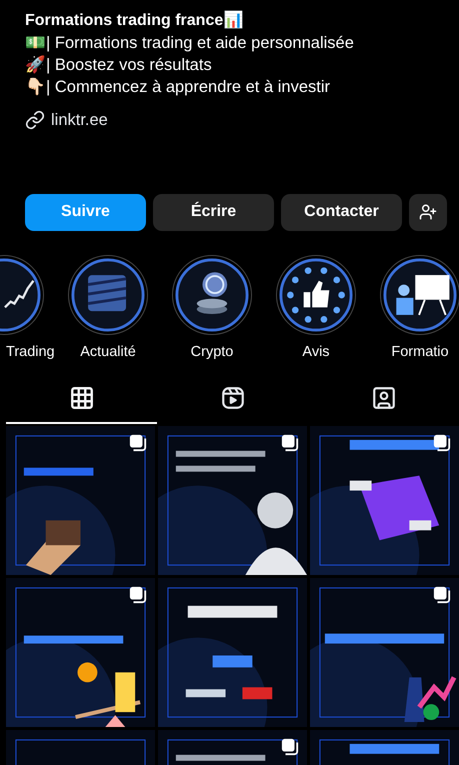  Describe the element at coordinates (119, 65) in the screenshot. I see `bio-line: 🚀| Boostez vos résultats` at that location.